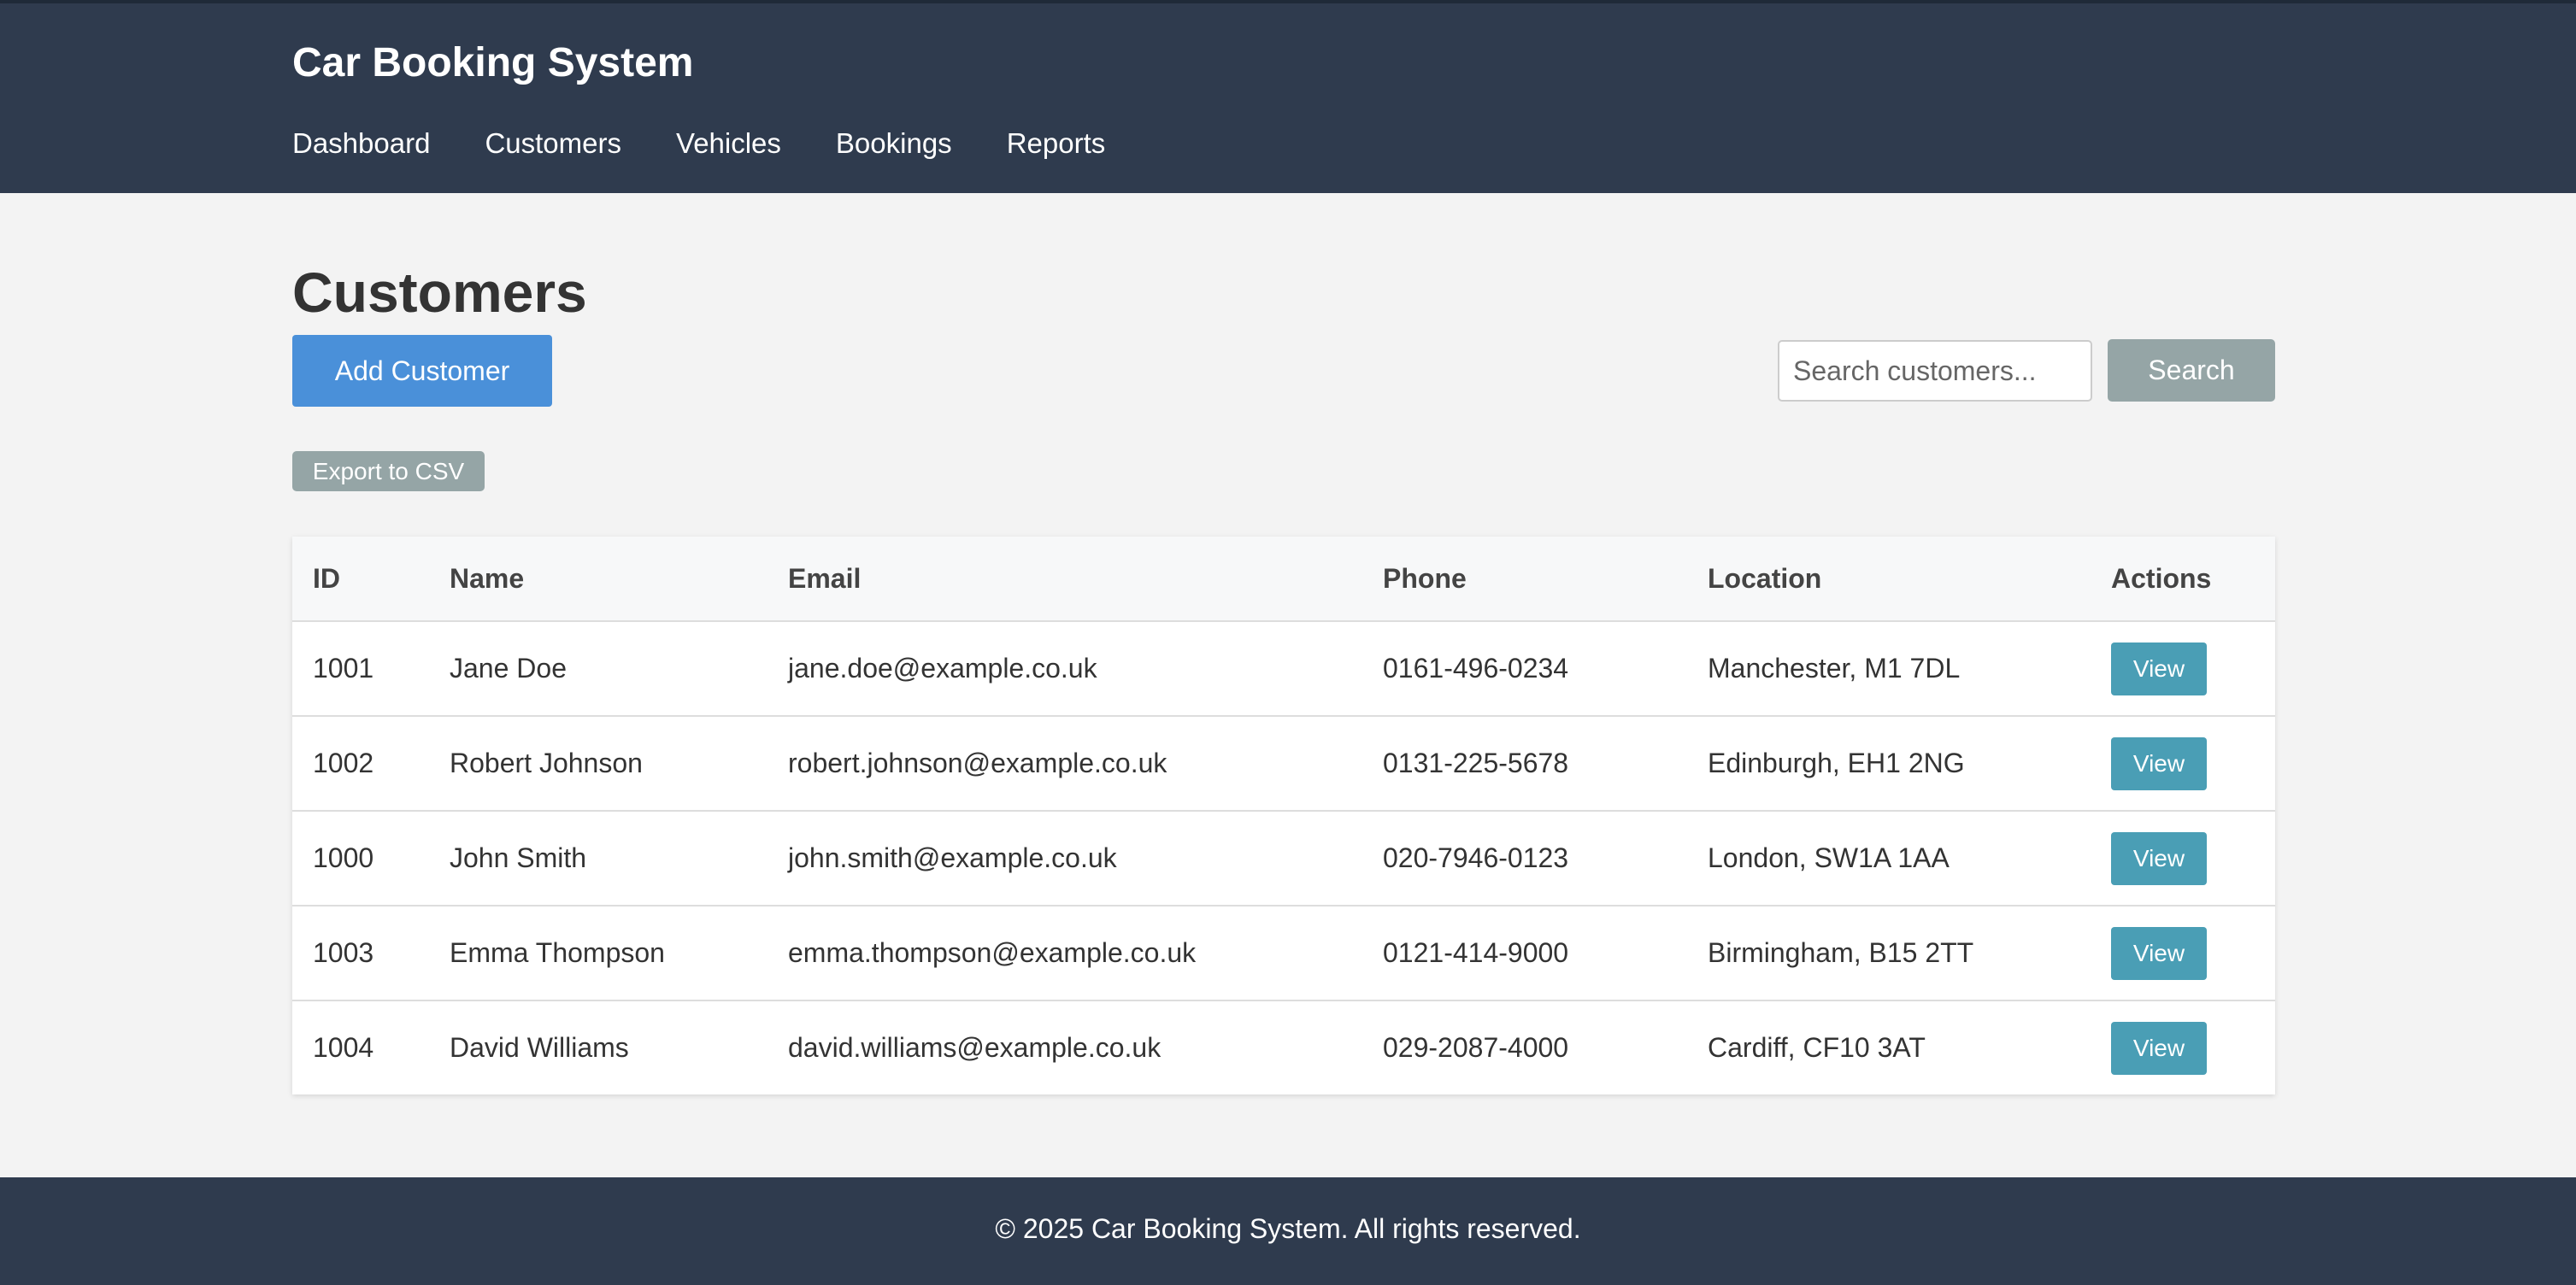 This screenshot has width=2576, height=1285. What do you see at coordinates (1935, 371) in the screenshot?
I see `search-input` at bounding box center [1935, 371].